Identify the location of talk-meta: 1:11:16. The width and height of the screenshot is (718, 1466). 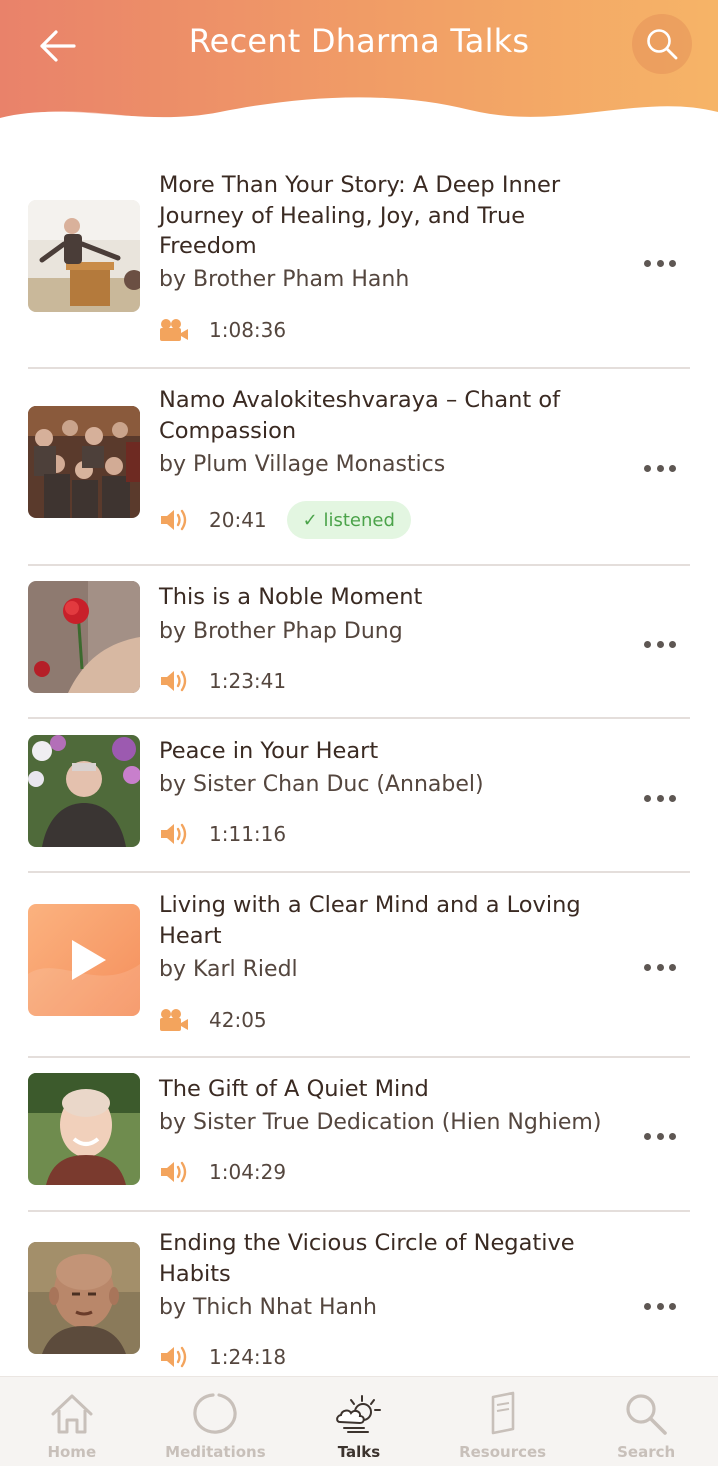
(222, 834).